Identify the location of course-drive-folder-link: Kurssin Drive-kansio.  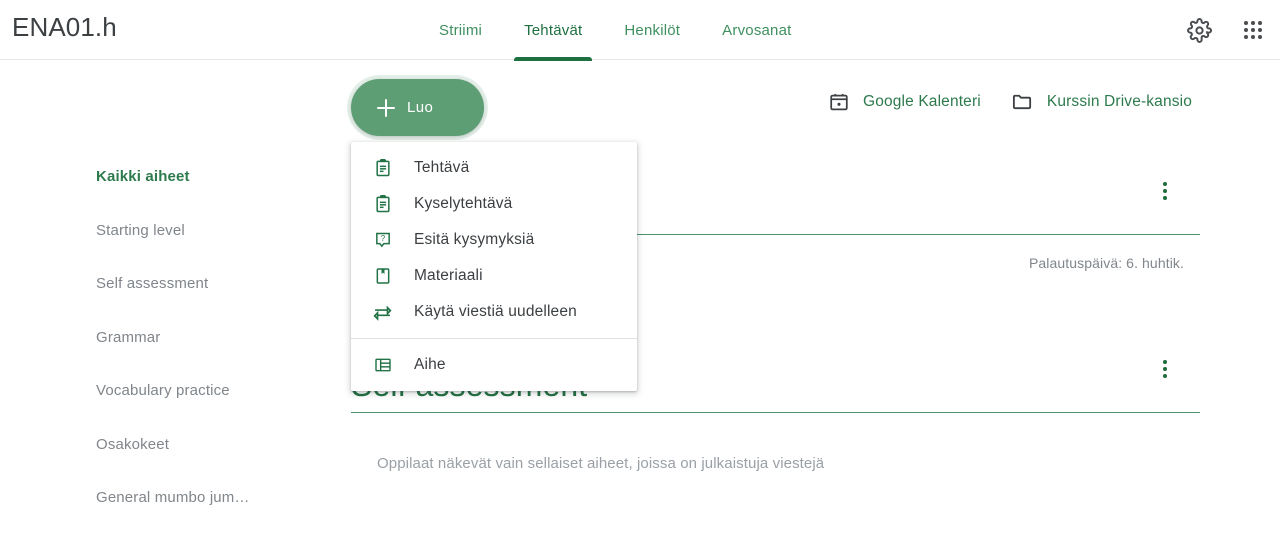
(1101, 101).